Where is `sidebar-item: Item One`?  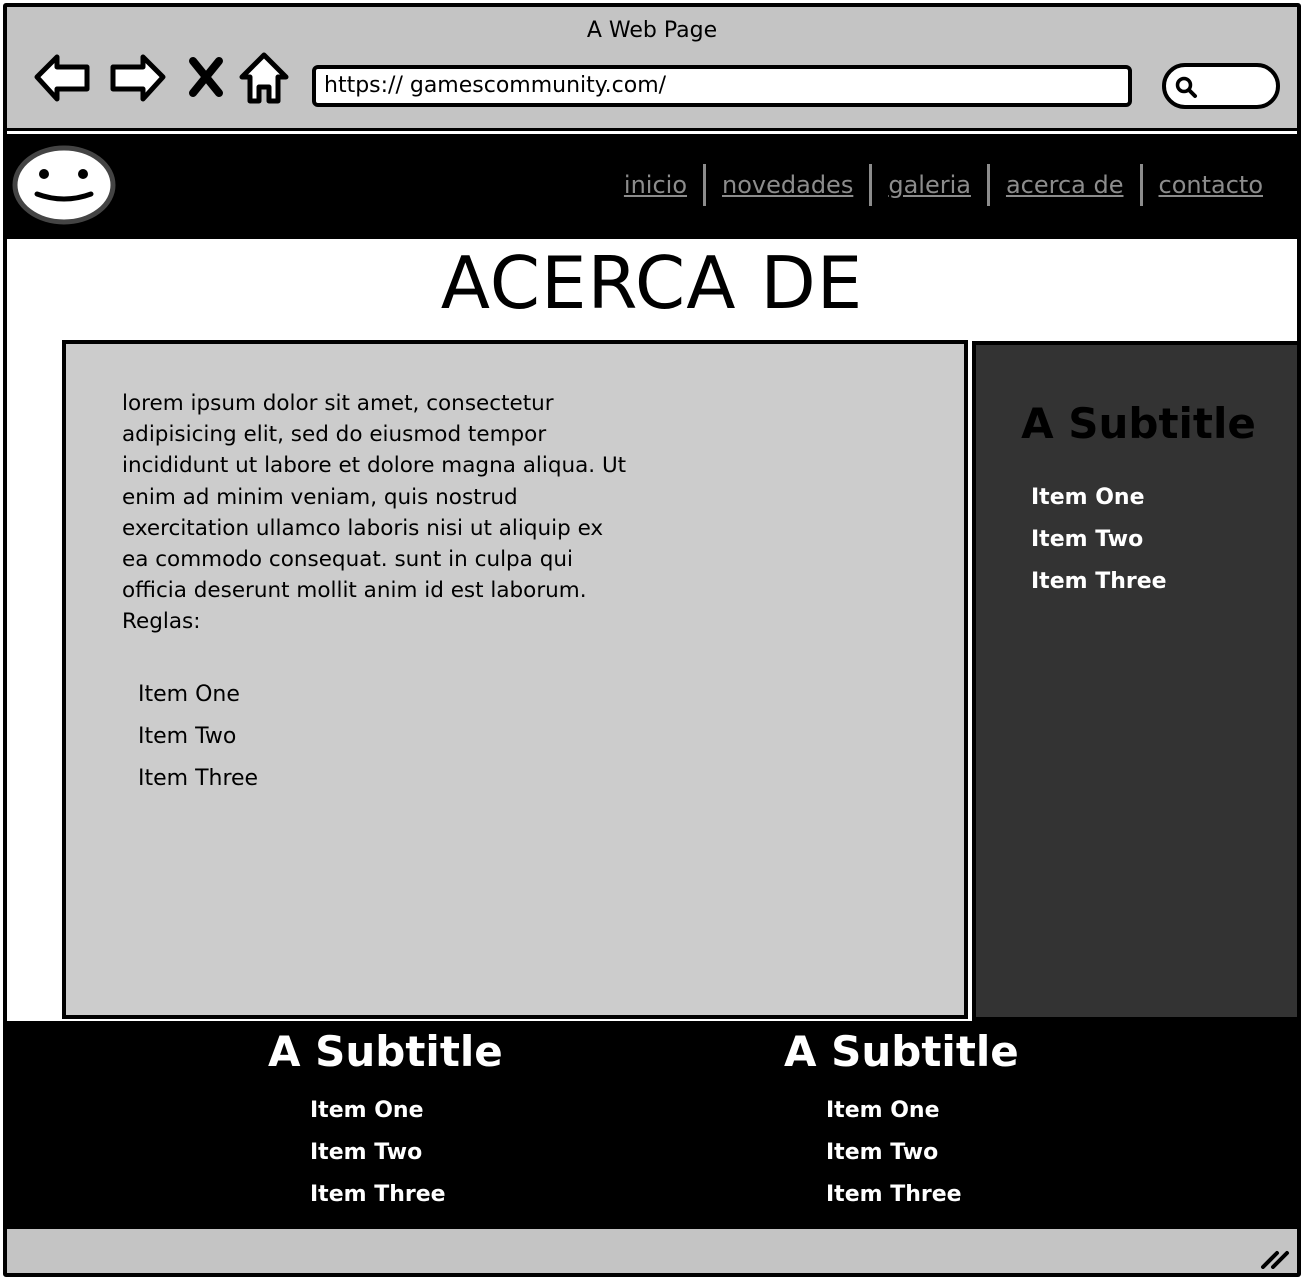
sidebar-item: Item One is located at coordinates (1099, 498).